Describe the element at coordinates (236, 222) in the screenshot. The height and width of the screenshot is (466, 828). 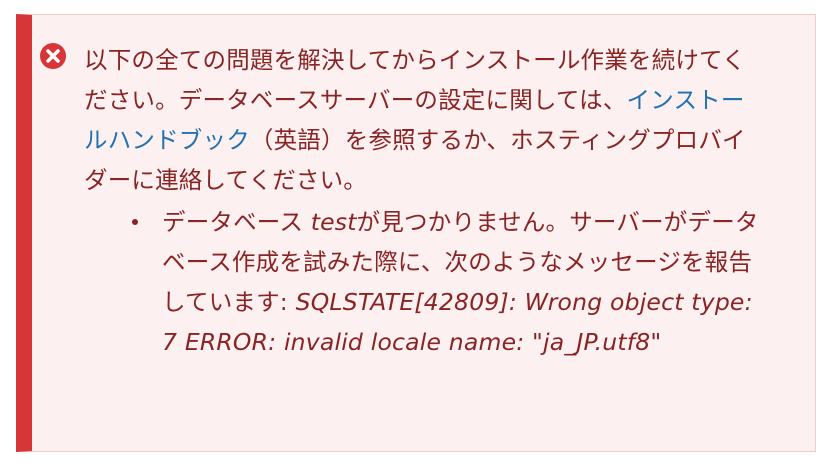
I see `error-prefix: データベース` at that location.